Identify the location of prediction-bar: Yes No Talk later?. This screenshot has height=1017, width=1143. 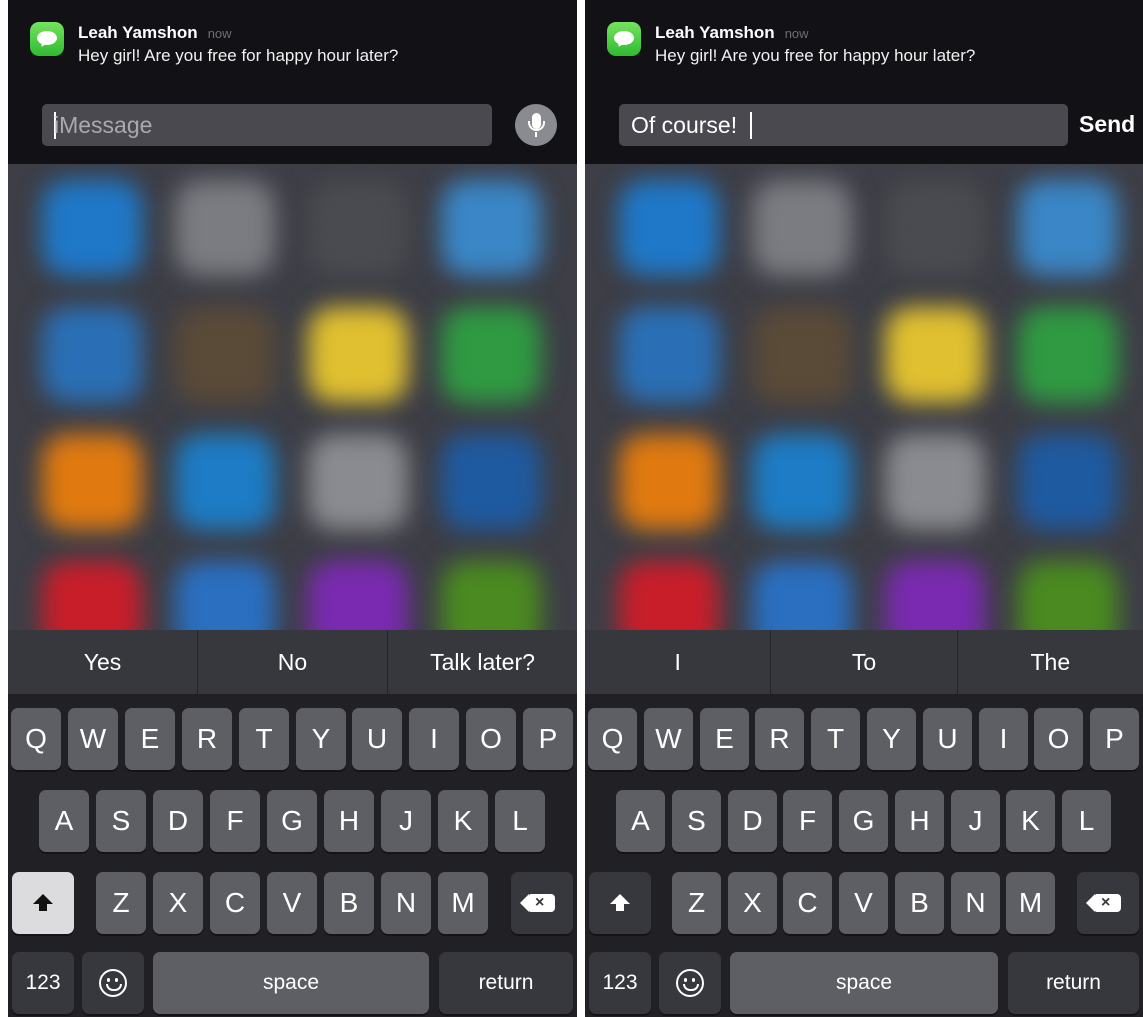
(292, 662).